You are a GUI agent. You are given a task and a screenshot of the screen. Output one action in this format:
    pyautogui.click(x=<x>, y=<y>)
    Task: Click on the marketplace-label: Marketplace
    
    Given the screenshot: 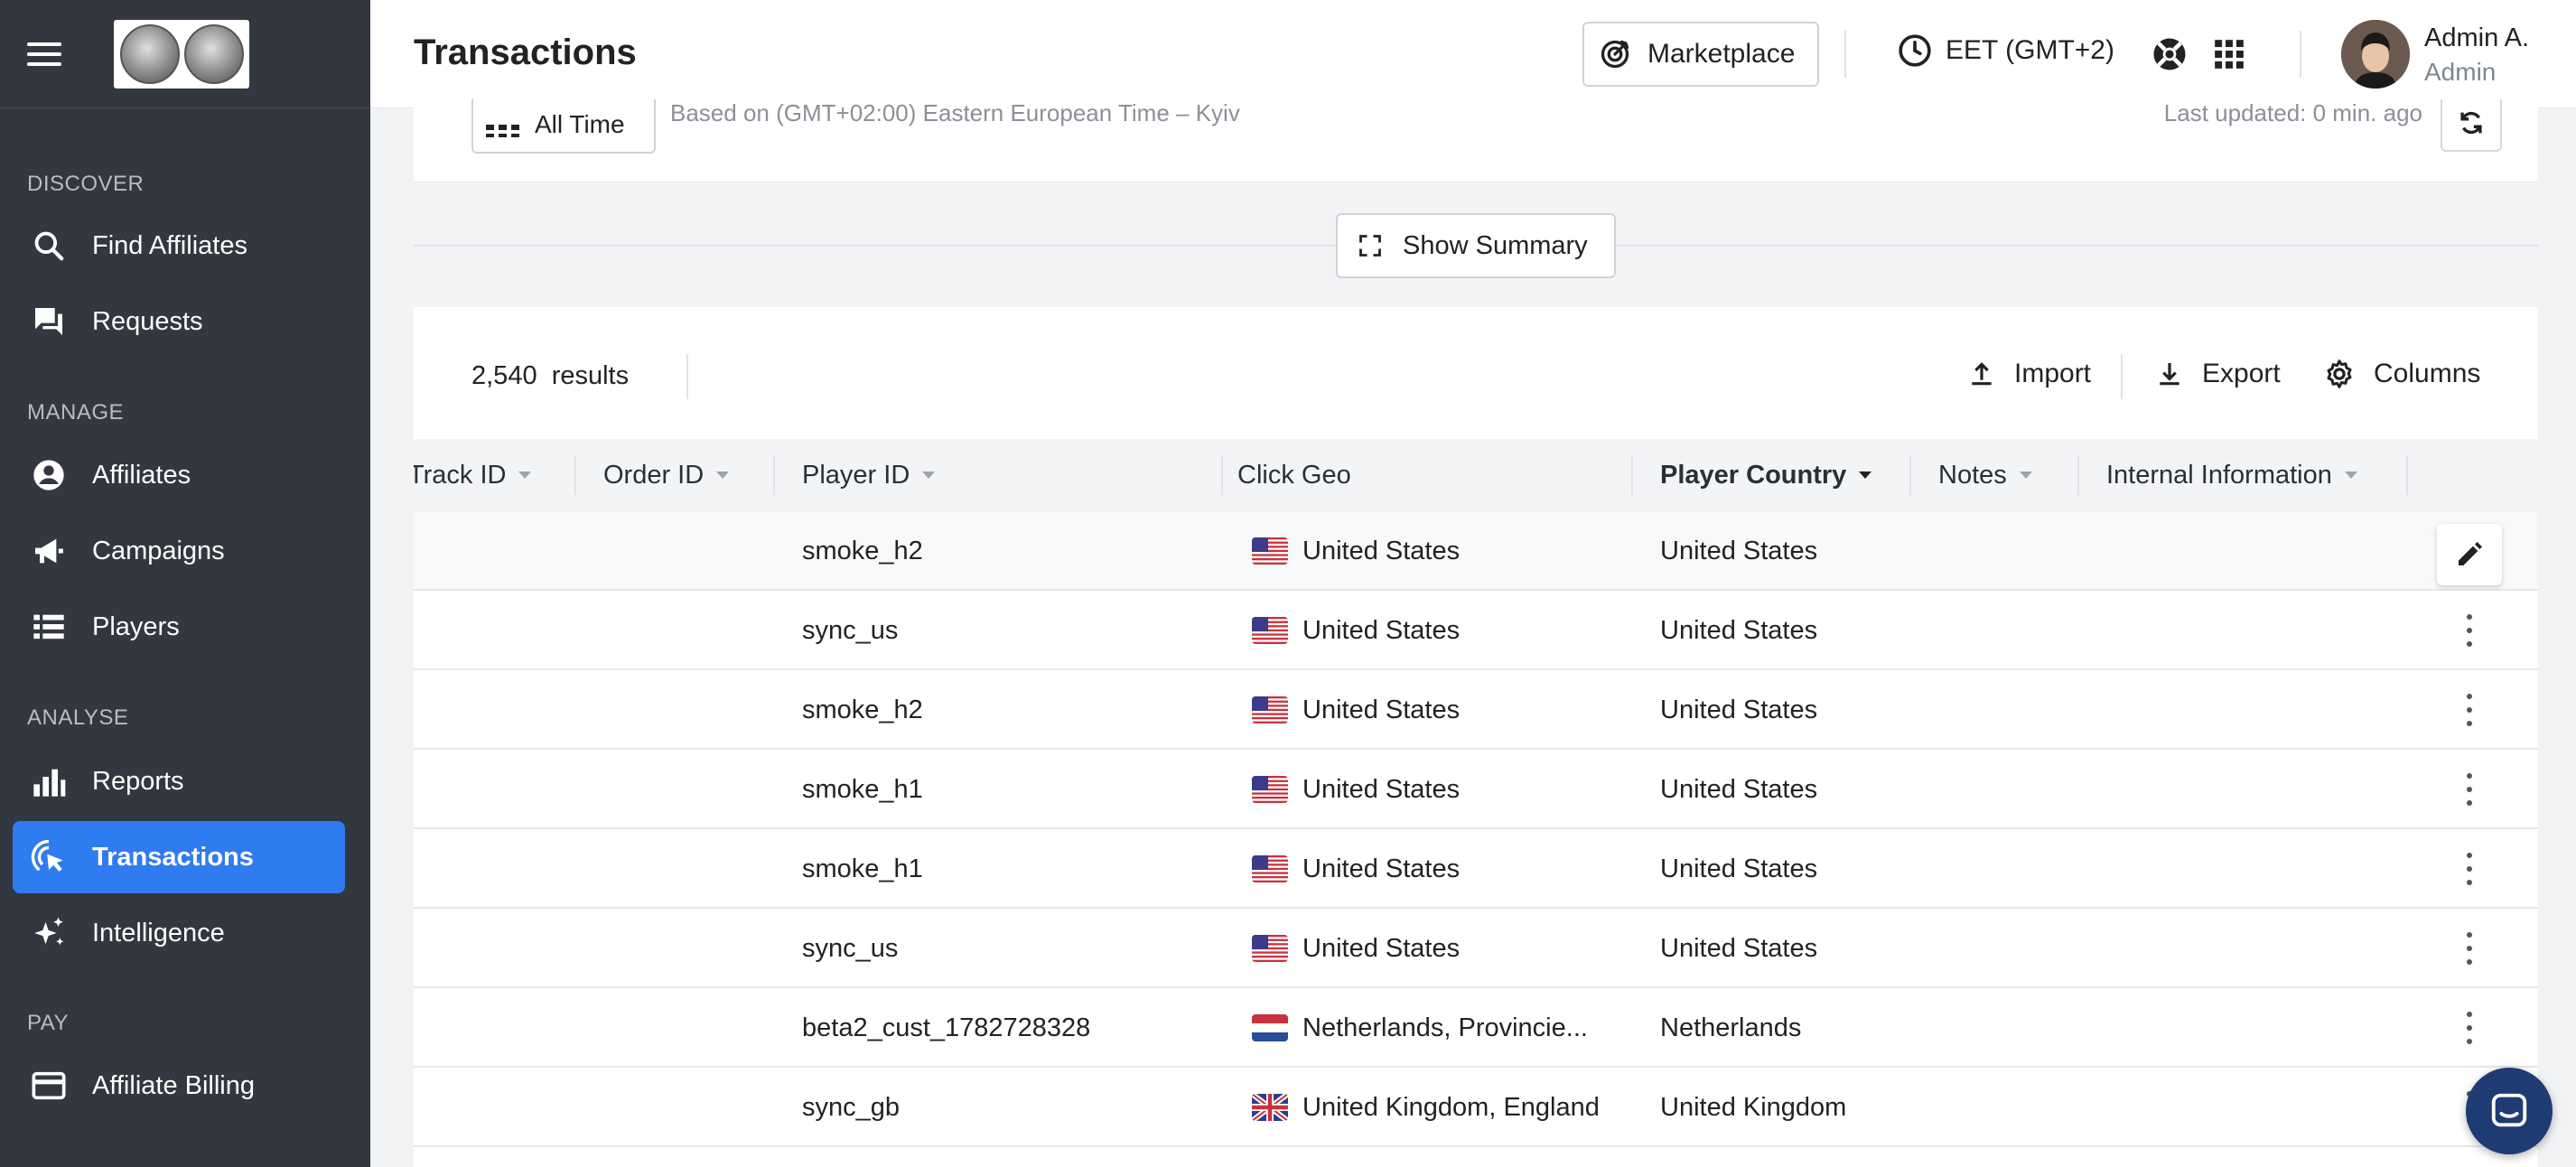 What is the action you would take?
    pyautogui.click(x=1721, y=54)
    